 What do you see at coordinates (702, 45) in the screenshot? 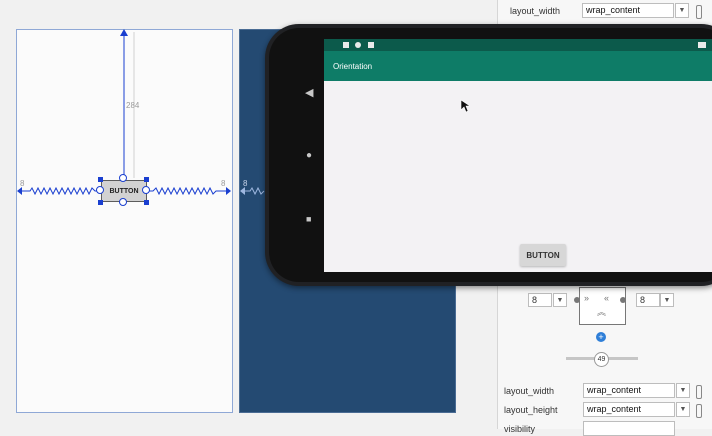
I see `wifi-icon` at bounding box center [702, 45].